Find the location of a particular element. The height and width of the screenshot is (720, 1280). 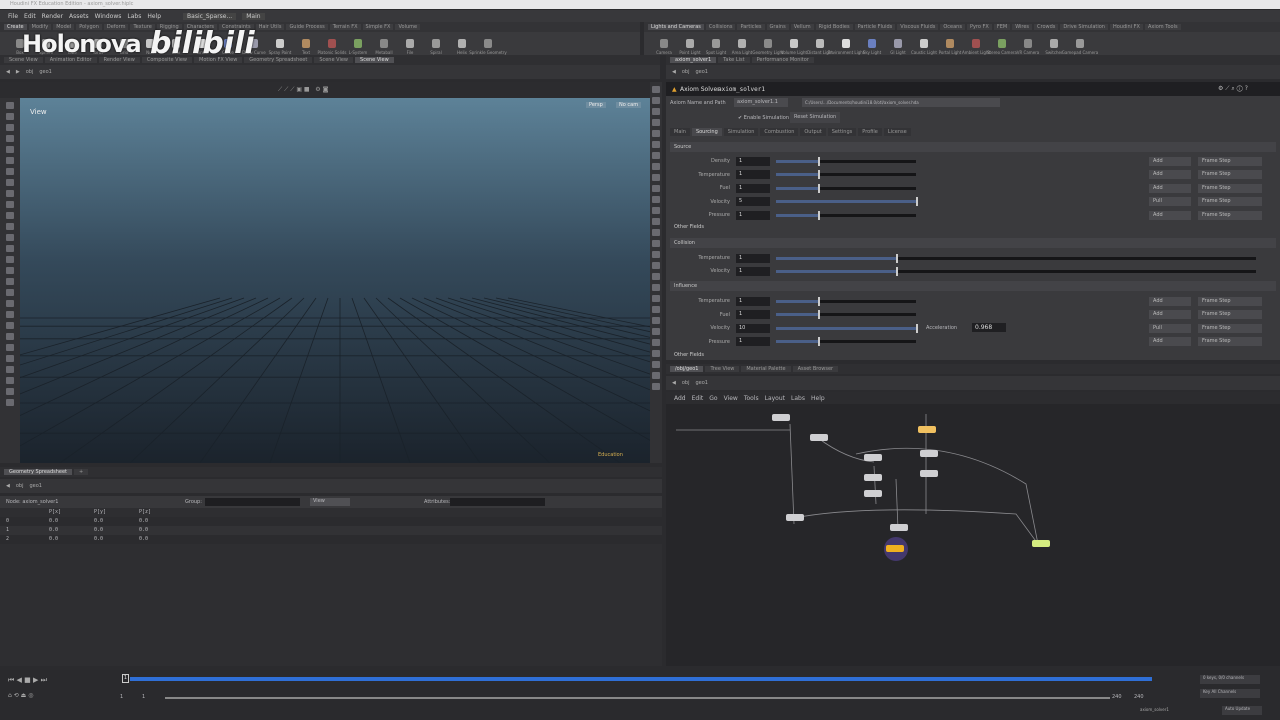

menu-labs: Labs is located at coordinates (134, 16).